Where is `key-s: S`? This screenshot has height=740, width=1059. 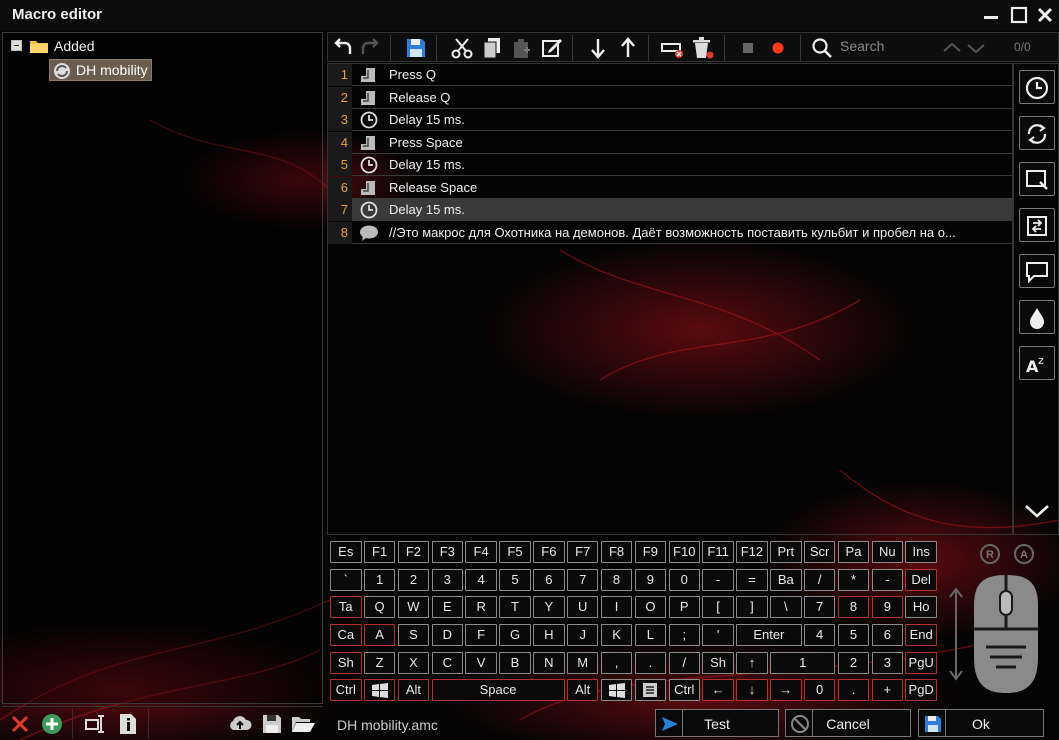 key-s: S is located at coordinates (413, 635).